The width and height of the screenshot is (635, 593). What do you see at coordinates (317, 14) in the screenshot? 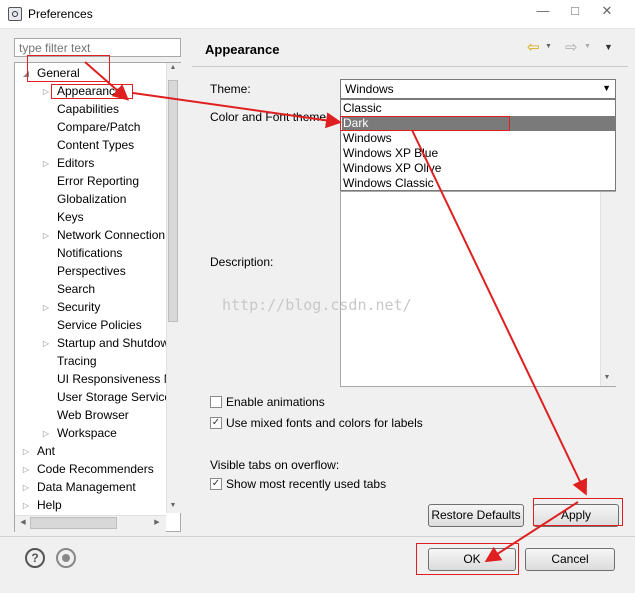
I see `title-bar: Preferences — □ ✕` at bounding box center [317, 14].